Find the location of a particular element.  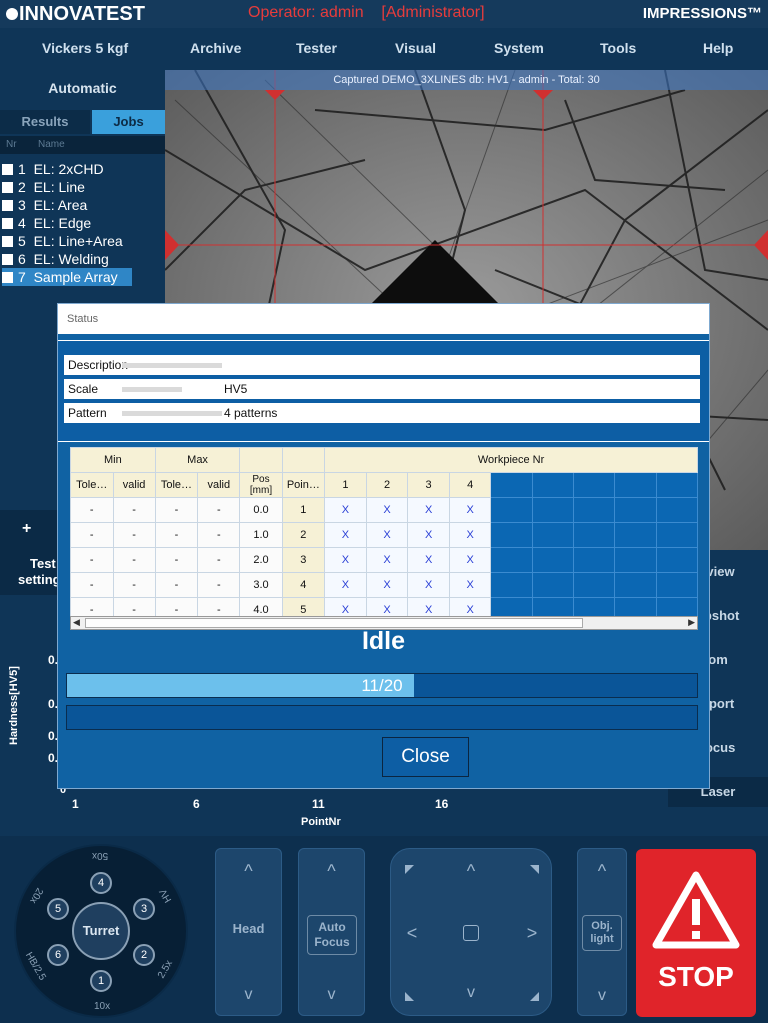

col-max-valid: valid is located at coordinates (219, 485).